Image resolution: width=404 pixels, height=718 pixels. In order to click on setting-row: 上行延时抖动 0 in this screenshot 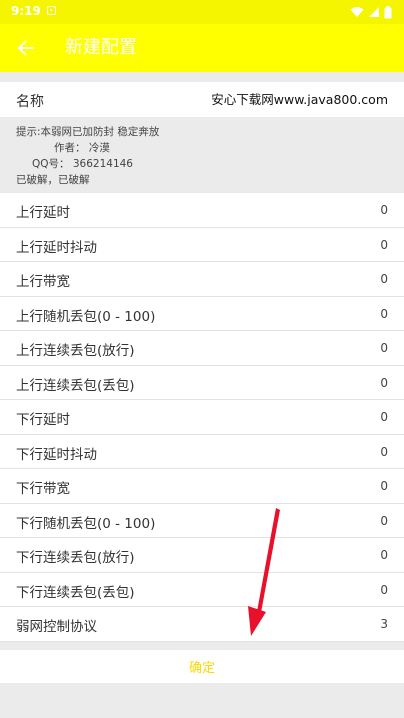, I will do `click(202, 244)`.